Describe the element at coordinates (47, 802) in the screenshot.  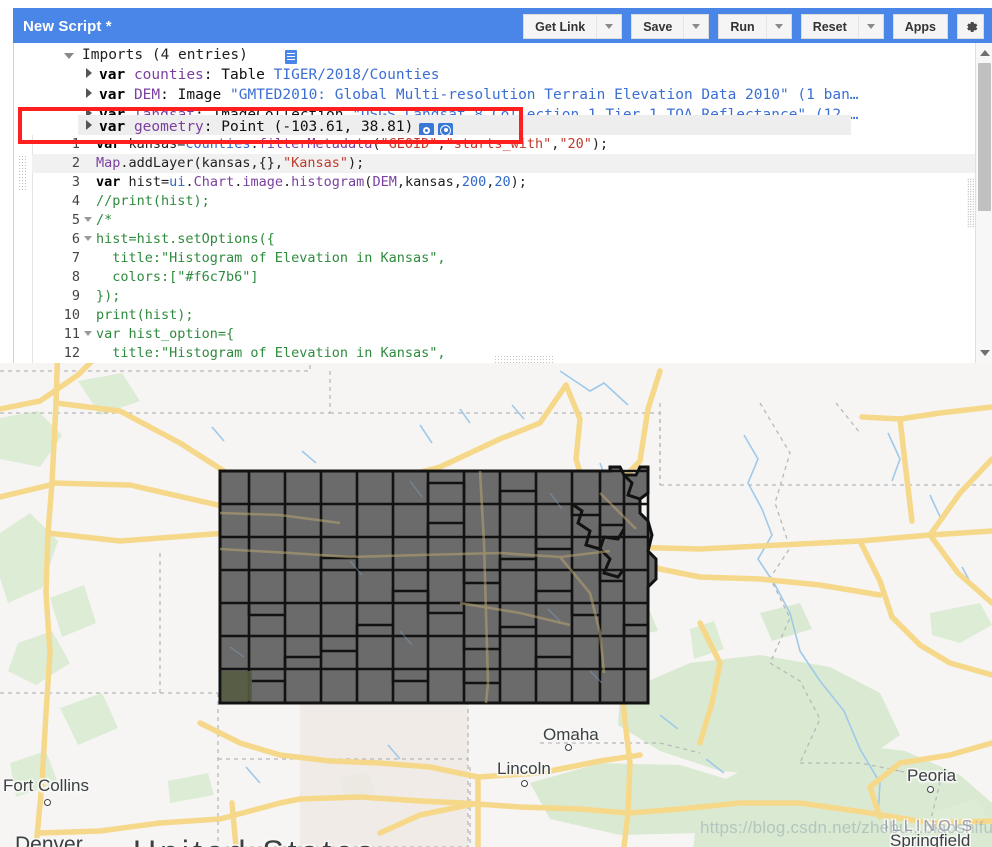
I see `map-city-dot-fort-collins` at that location.